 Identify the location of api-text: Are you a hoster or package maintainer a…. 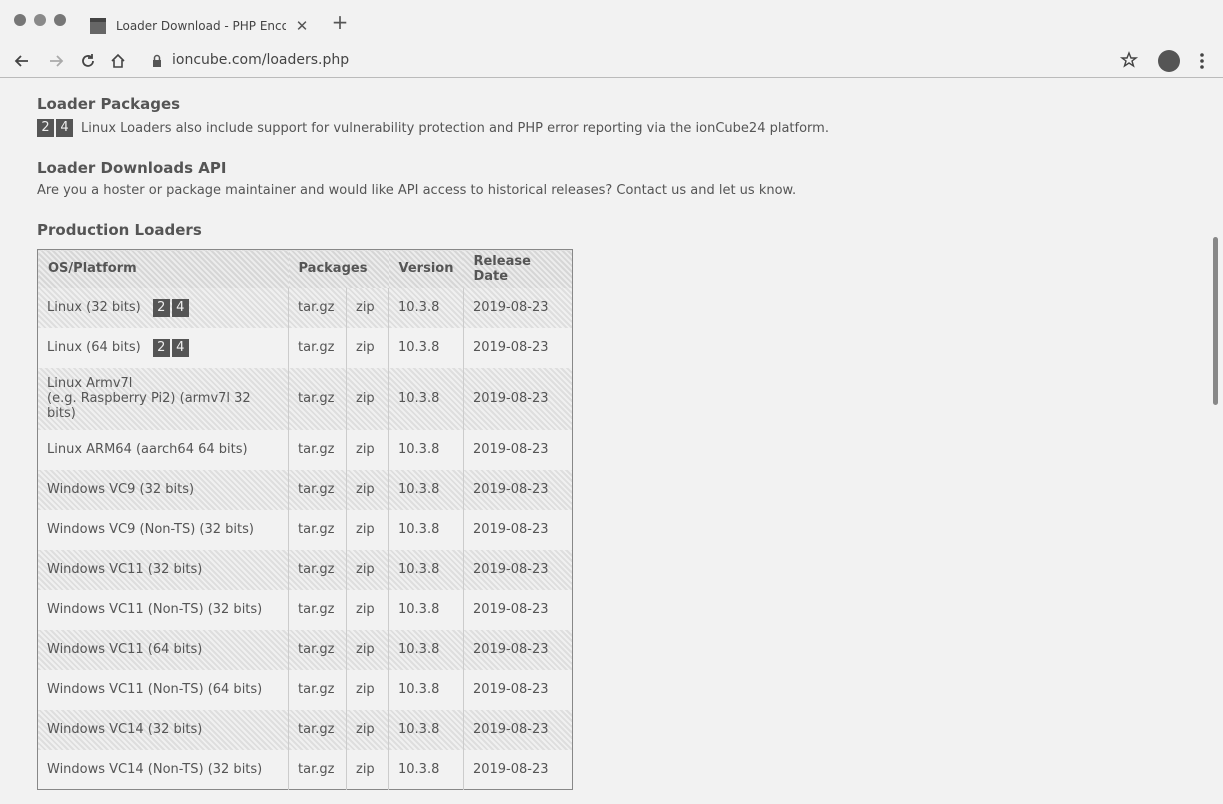
(417, 190).